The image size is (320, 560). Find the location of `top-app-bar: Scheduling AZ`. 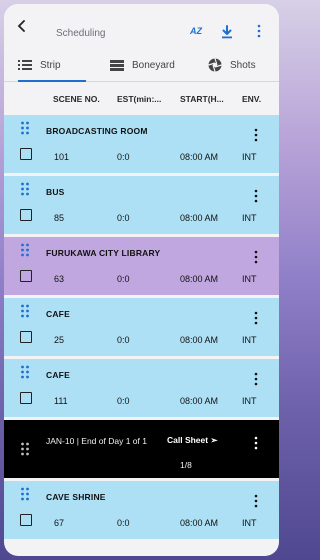

top-app-bar: Scheduling AZ is located at coordinates (141, 26).